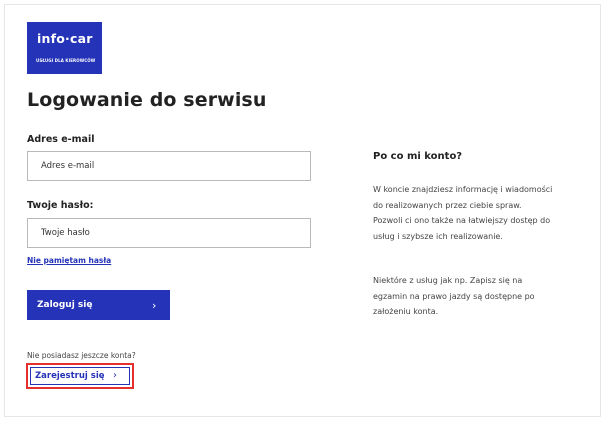 The height and width of the screenshot is (423, 605). Describe the element at coordinates (70, 376) in the screenshot. I see `register-button-label: Zarejestruj się` at that location.